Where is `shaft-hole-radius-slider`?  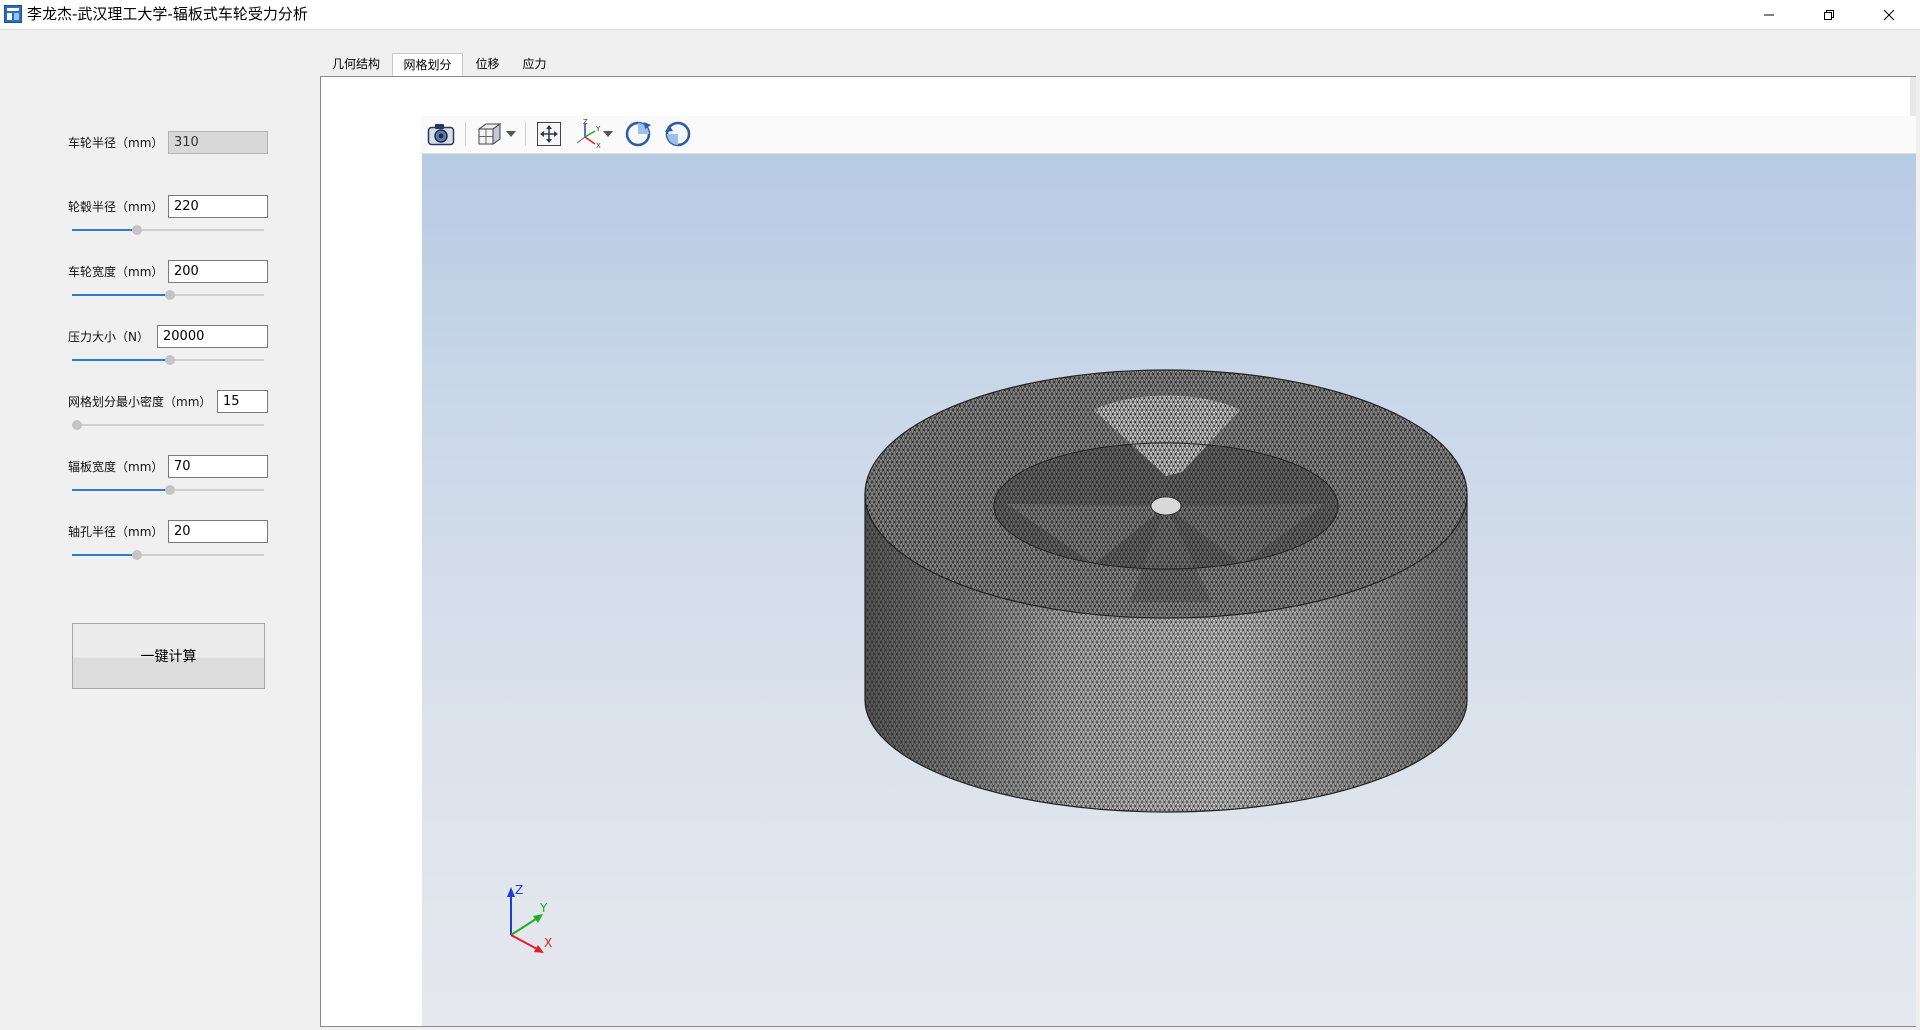 shaft-hole-radius-slider is located at coordinates (168, 555).